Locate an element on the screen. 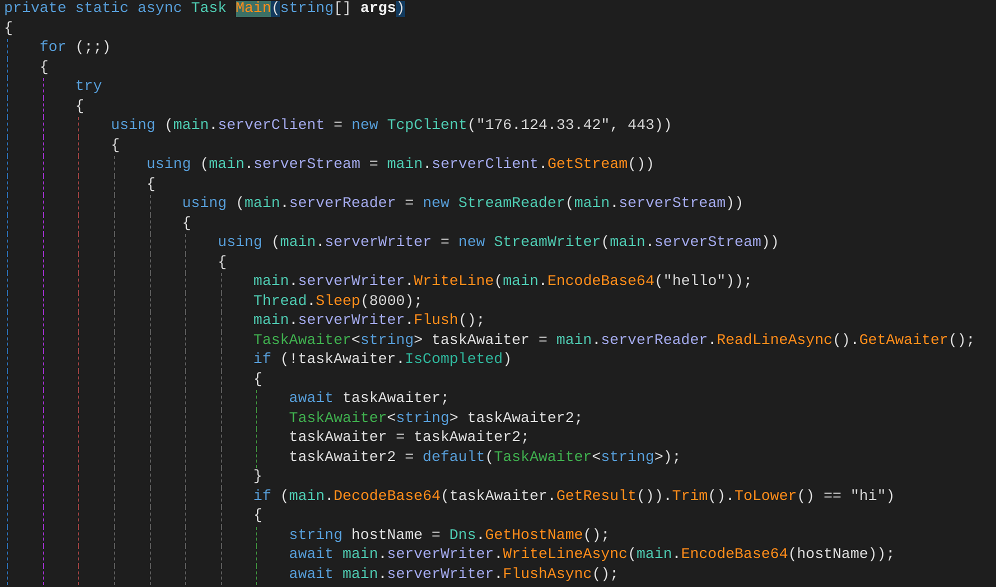 This screenshot has height=587, width=996. code-line: using (main.serverStream = main.serverClient.GetStream()) is located at coordinates (400, 165).